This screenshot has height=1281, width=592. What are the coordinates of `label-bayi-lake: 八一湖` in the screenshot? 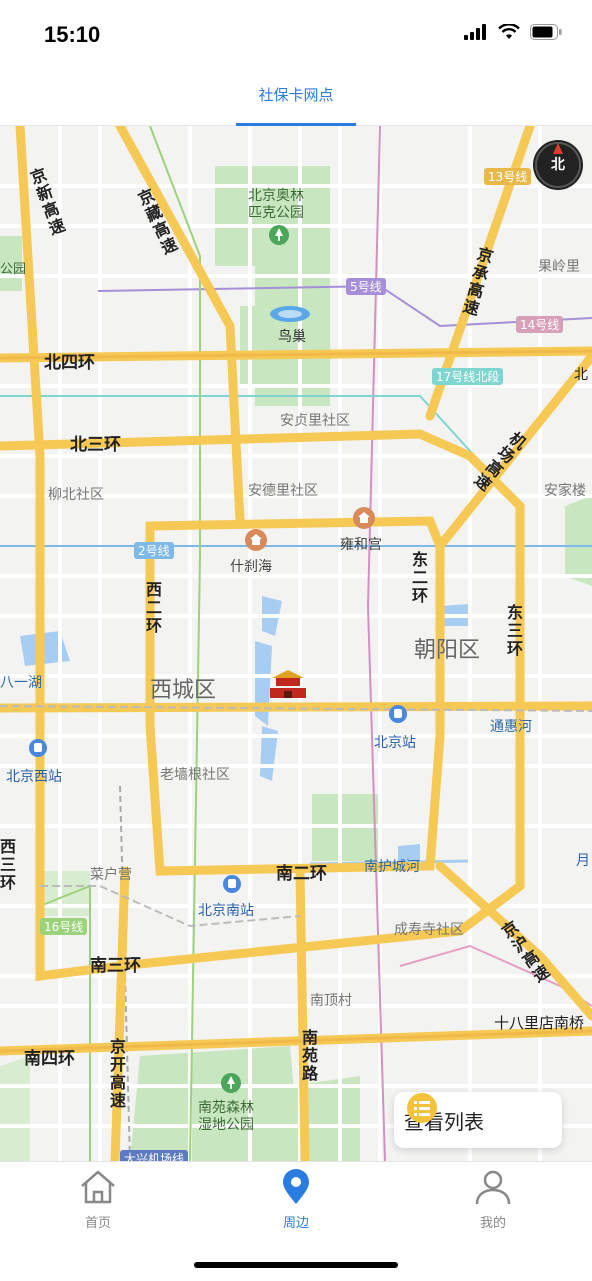 It's located at (21, 683).